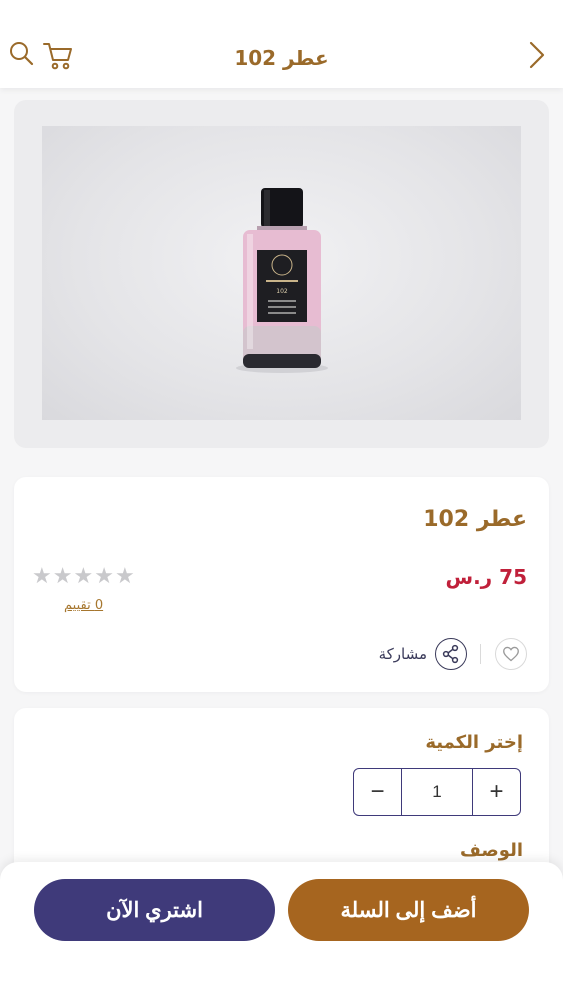 Image resolution: width=563 pixels, height=1000 pixels. What do you see at coordinates (281, 931) in the screenshot?
I see `bottom-action-bar: أضف إلى السلة اشتري الآن` at bounding box center [281, 931].